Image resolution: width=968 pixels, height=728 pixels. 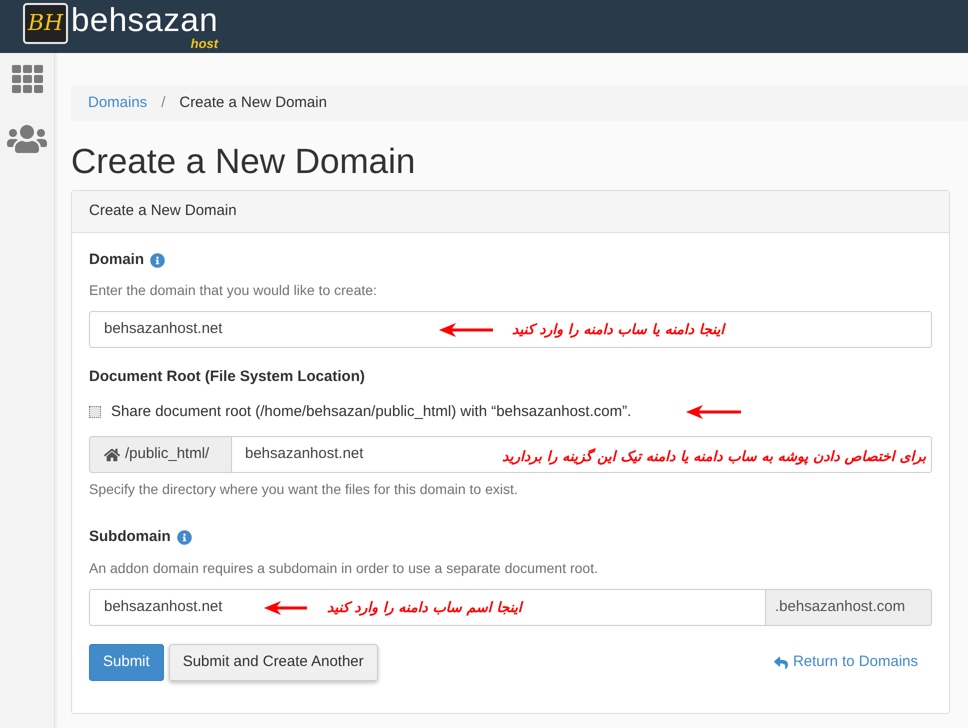 What do you see at coordinates (116, 260) in the screenshot?
I see `field-label: Domain` at bounding box center [116, 260].